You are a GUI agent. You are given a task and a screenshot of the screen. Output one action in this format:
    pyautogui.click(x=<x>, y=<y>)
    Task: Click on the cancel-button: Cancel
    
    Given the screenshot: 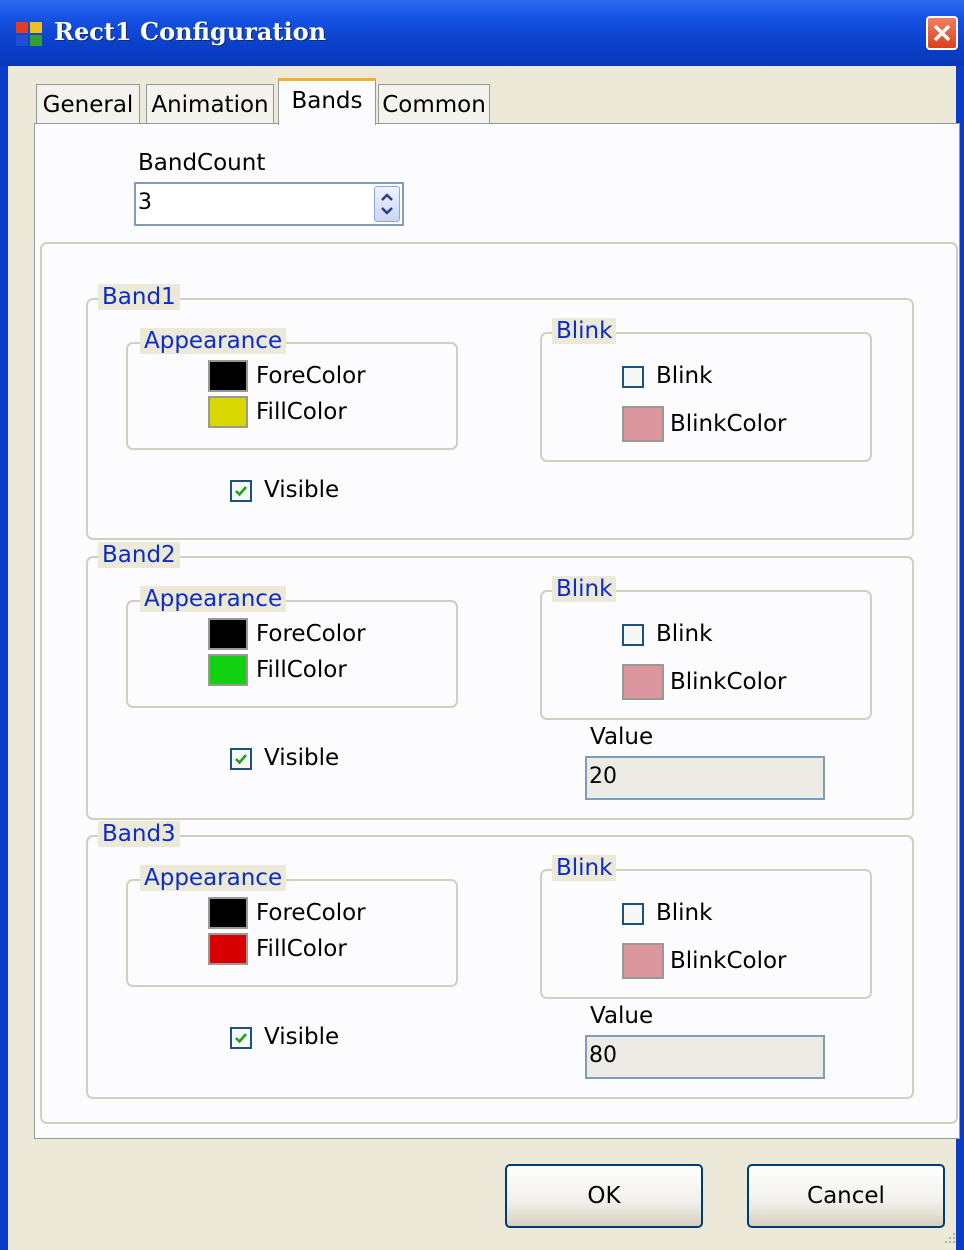 What is the action you would take?
    pyautogui.click(x=846, y=1196)
    